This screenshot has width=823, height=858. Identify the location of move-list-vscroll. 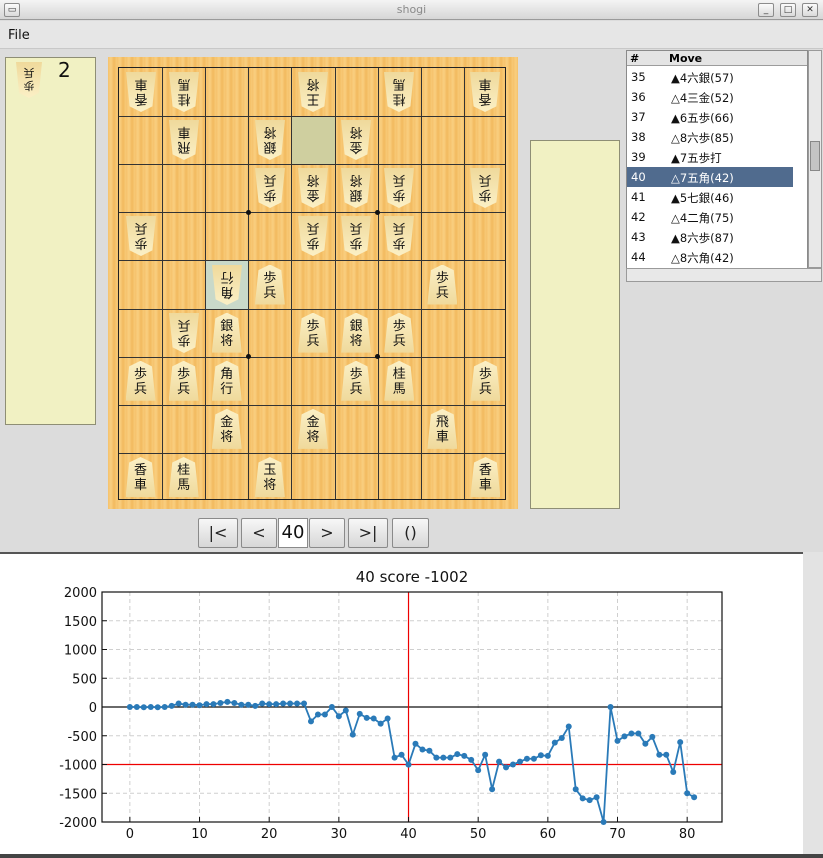
(815, 159).